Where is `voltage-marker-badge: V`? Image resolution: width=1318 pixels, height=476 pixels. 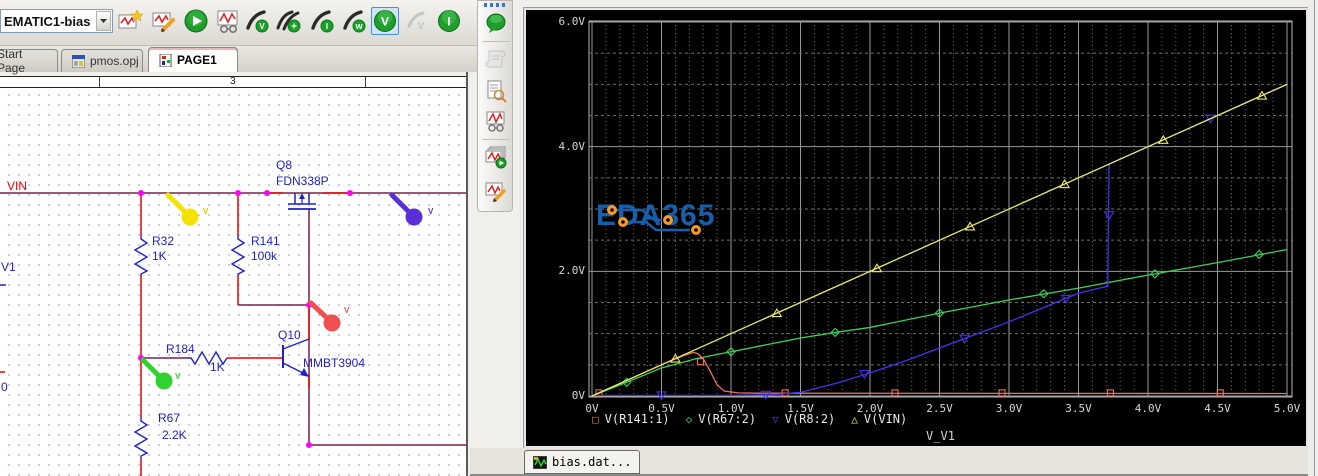 voltage-marker-badge: V is located at coordinates (262, 26).